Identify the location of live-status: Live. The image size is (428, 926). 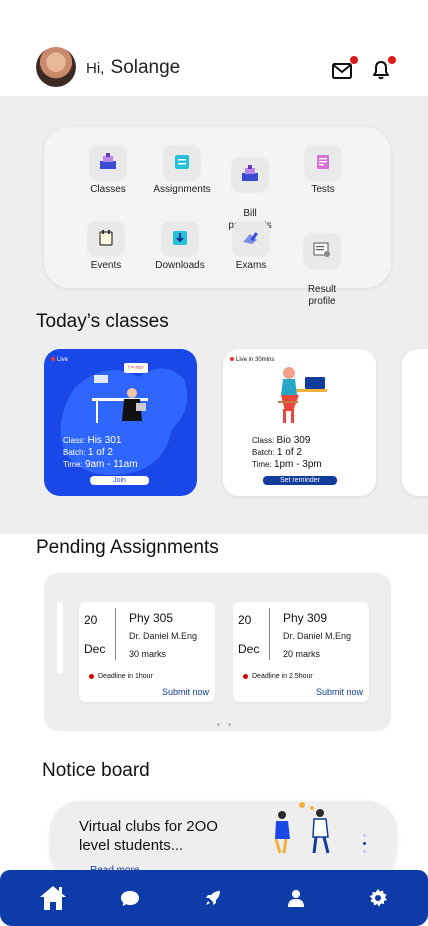
(59, 360).